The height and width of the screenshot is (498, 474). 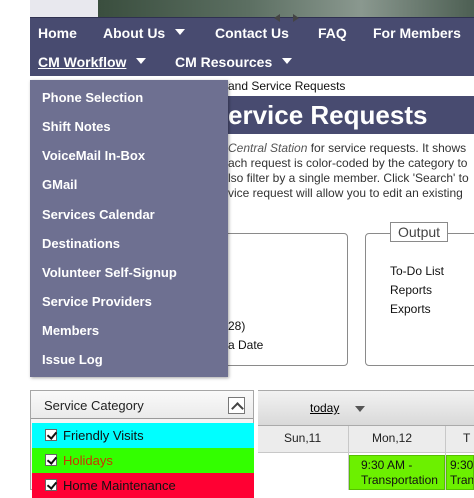 I want to click on service-category-header: Service Category, so click(x=142, y=405).